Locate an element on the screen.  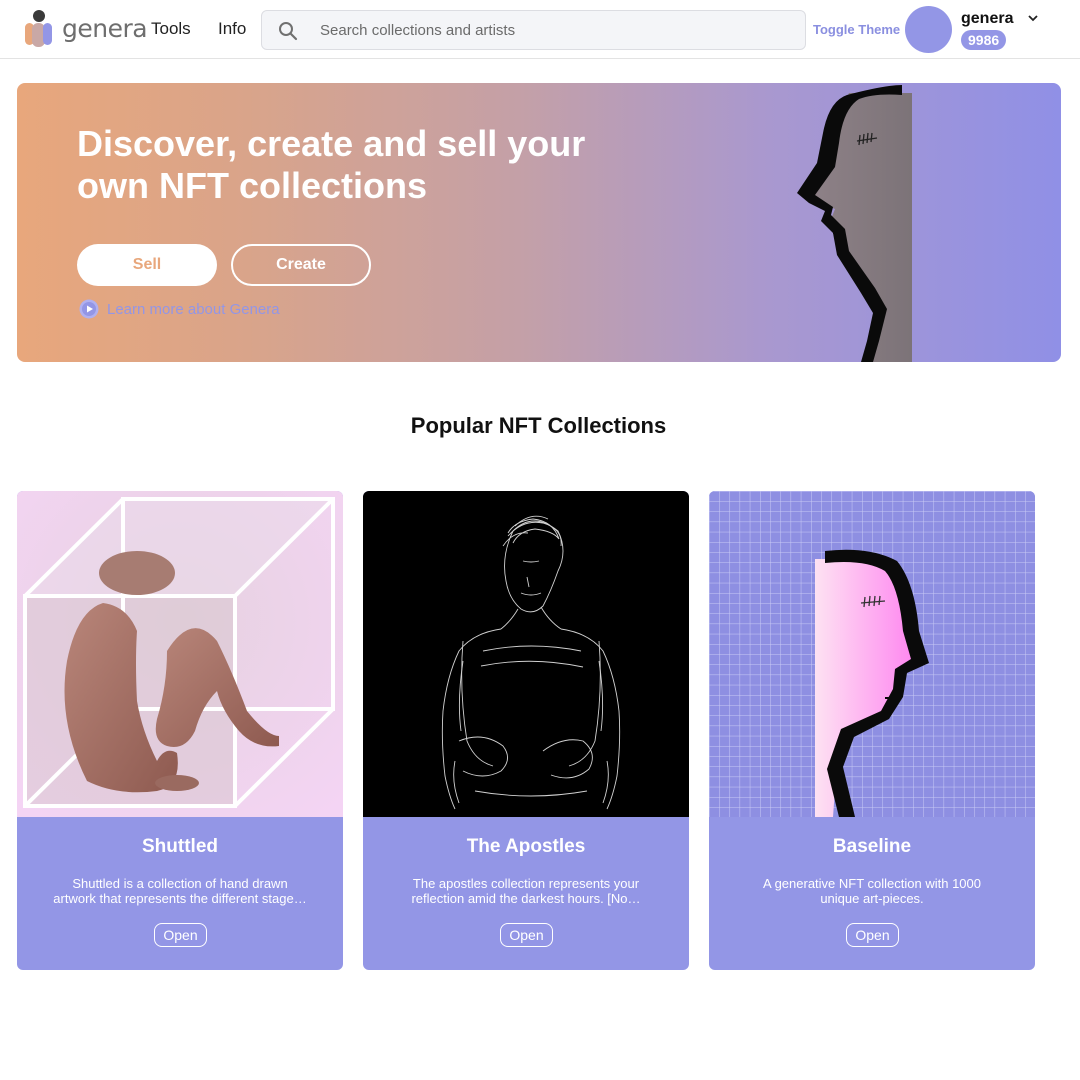
balance-badge: 9986 is located at coordinates (984, 40).